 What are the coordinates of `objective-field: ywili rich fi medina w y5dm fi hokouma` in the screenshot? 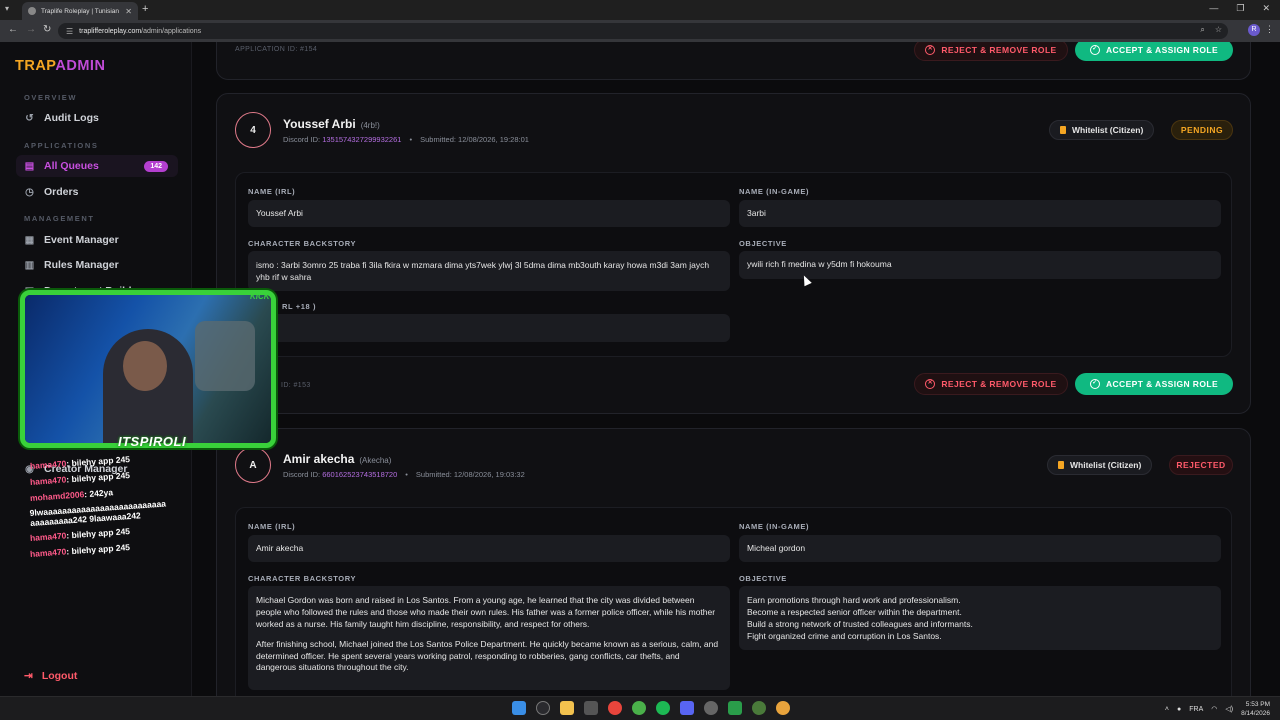 It's located at (980, 265).